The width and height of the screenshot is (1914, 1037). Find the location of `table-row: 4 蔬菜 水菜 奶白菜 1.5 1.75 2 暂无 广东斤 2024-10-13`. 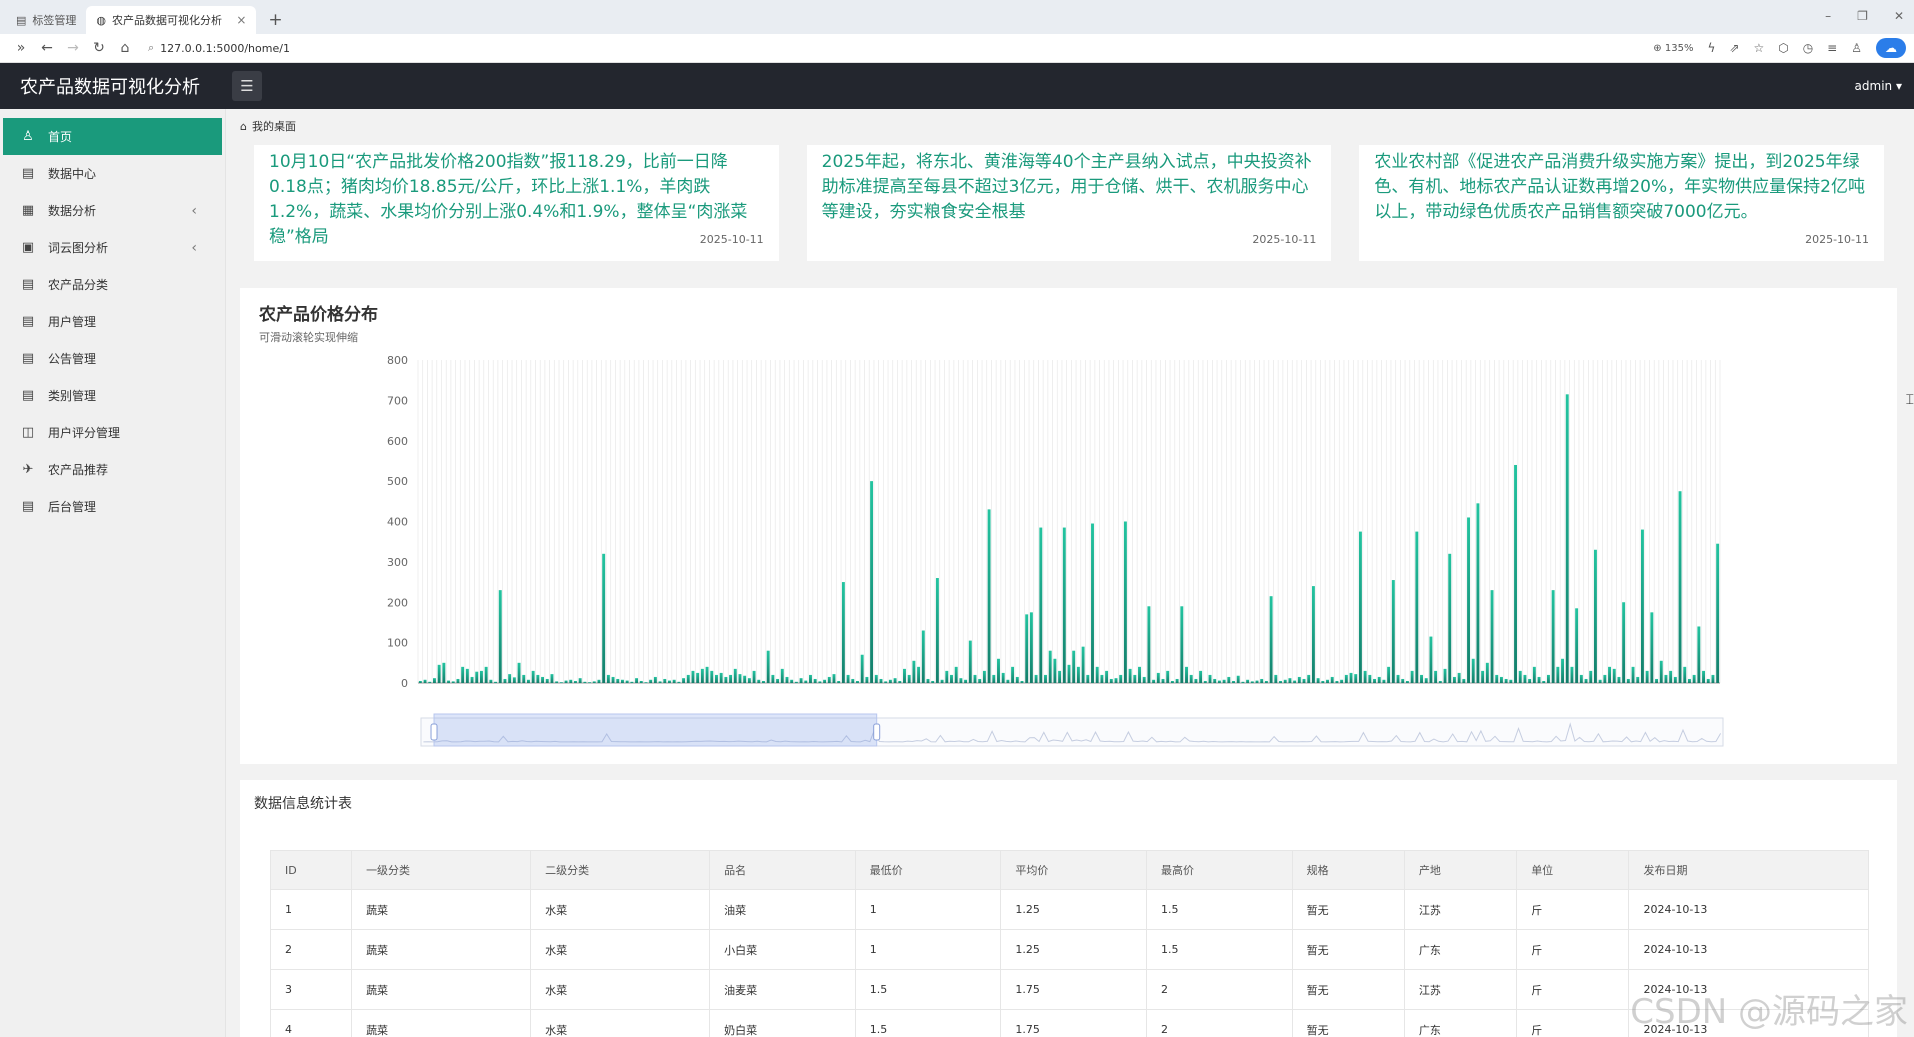

table-row: 4 蔬菜 水菜 奶白菜 1.5 1.75 2 暂无 广东斤 2024-10-13 is located at coordinates (1069, 1023).